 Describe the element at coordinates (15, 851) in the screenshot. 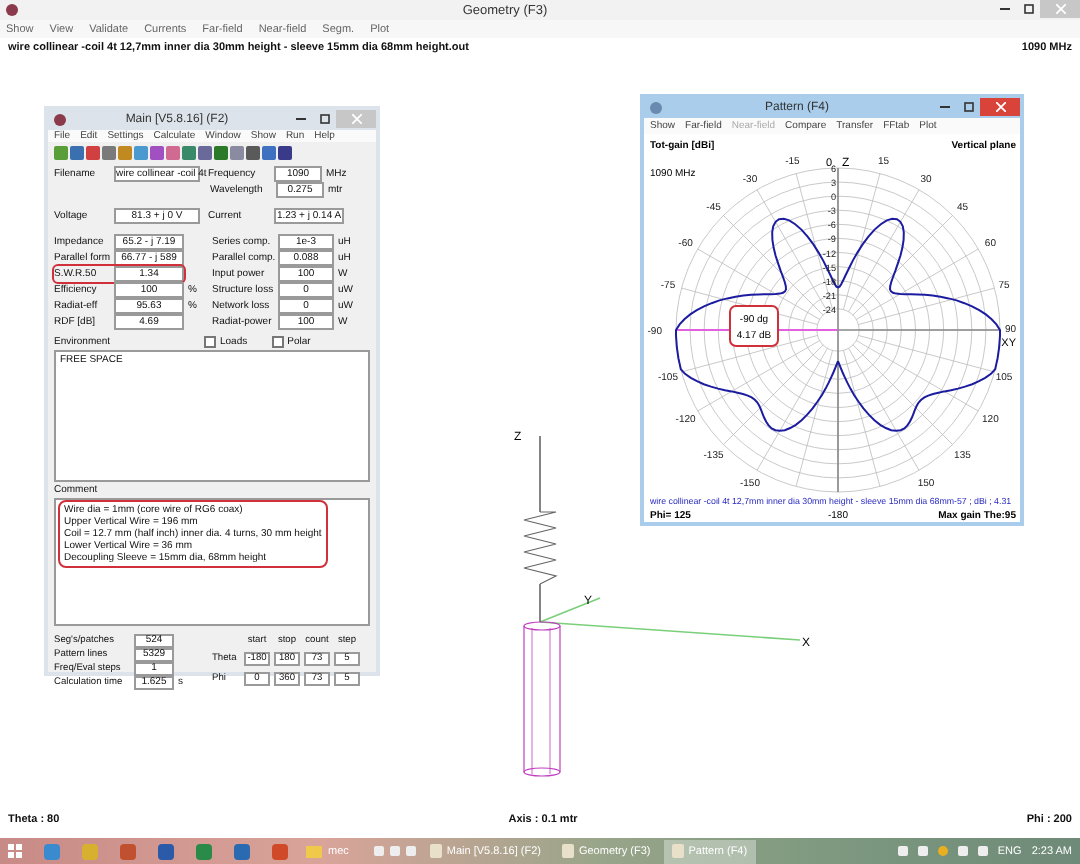

I see `start-icon` at that location.